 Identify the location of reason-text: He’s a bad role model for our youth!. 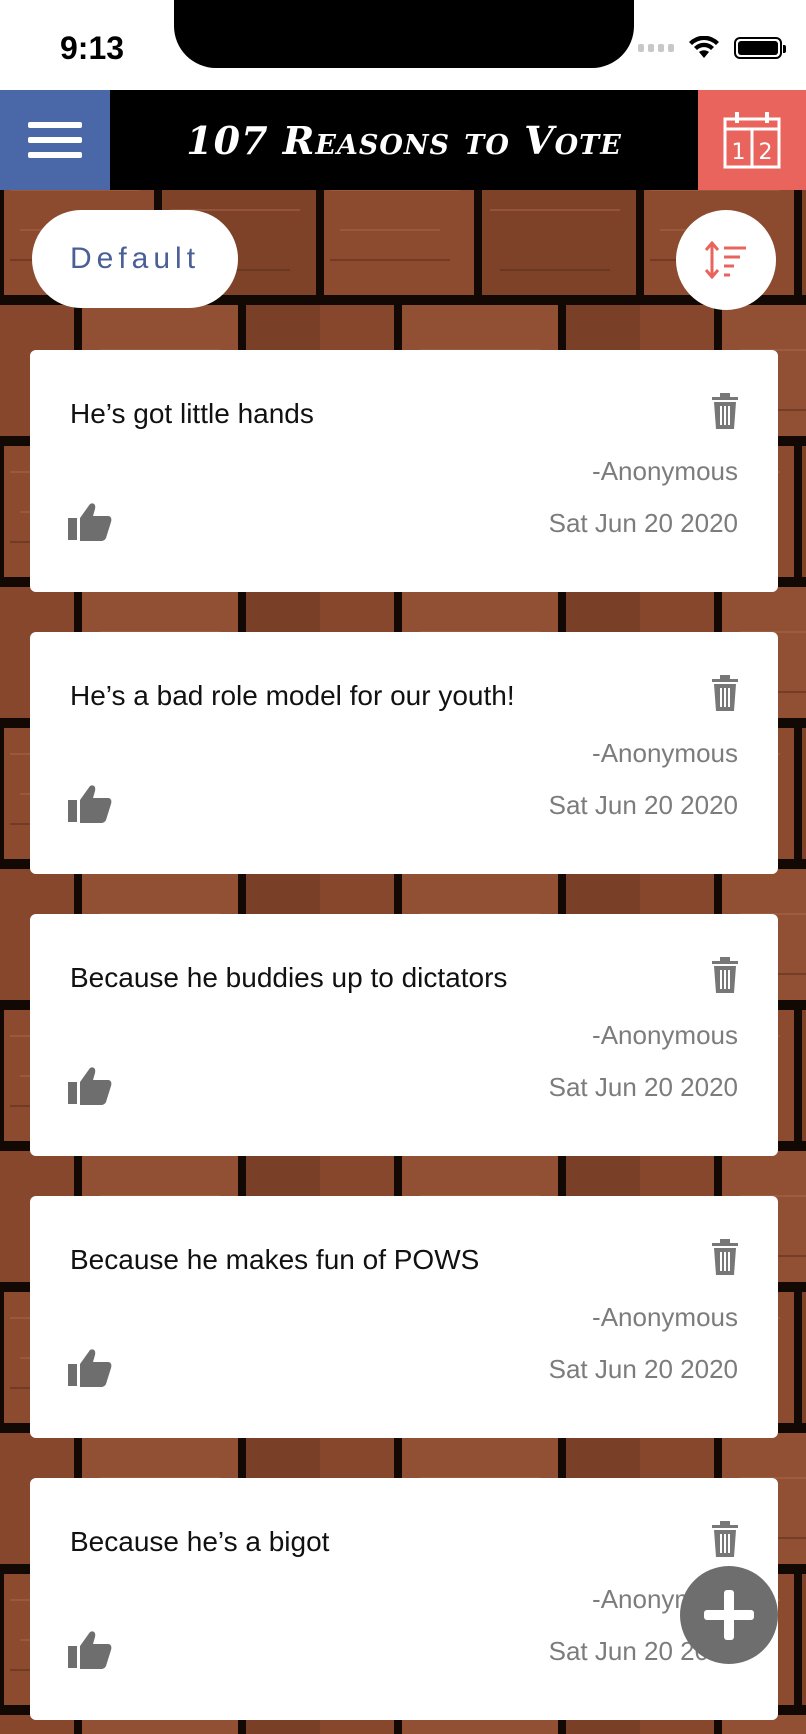
(292, 695).